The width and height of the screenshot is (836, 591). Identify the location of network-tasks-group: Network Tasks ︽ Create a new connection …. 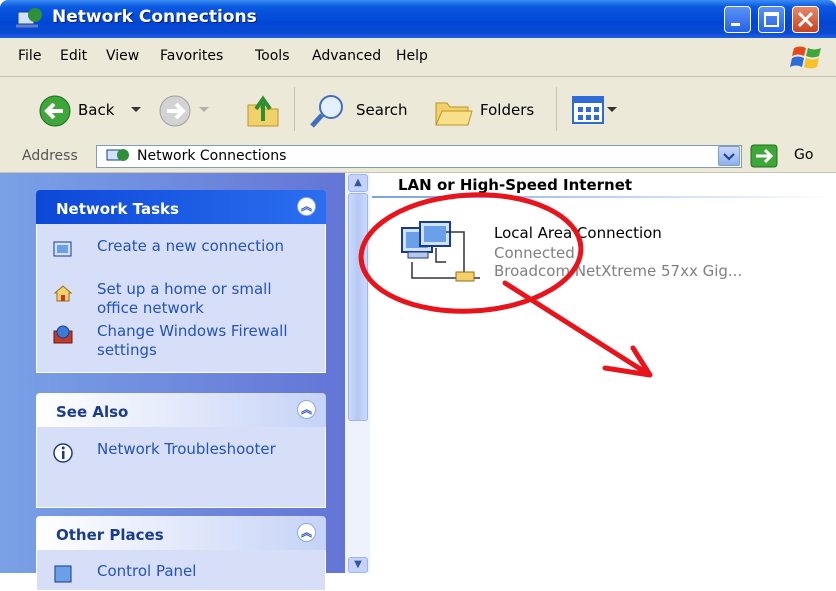
(181, 281).